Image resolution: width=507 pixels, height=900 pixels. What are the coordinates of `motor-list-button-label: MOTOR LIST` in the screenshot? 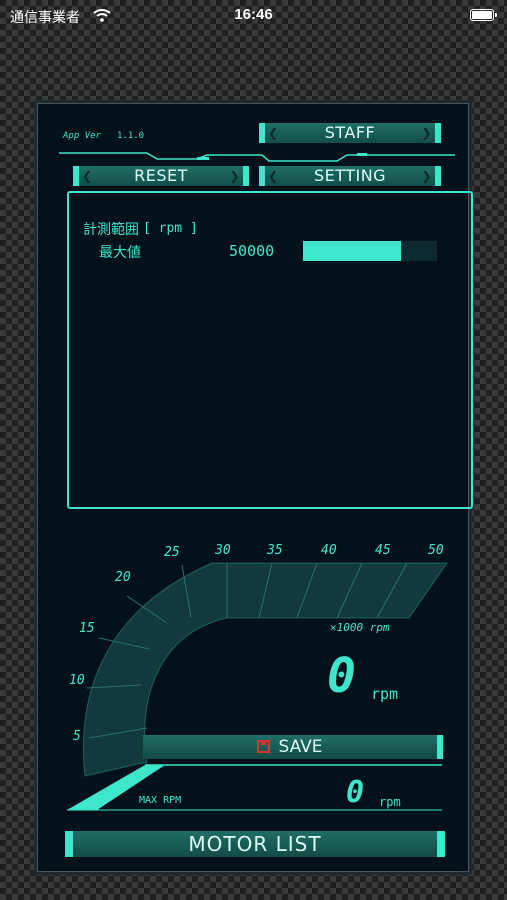 It's located at (255, 844).